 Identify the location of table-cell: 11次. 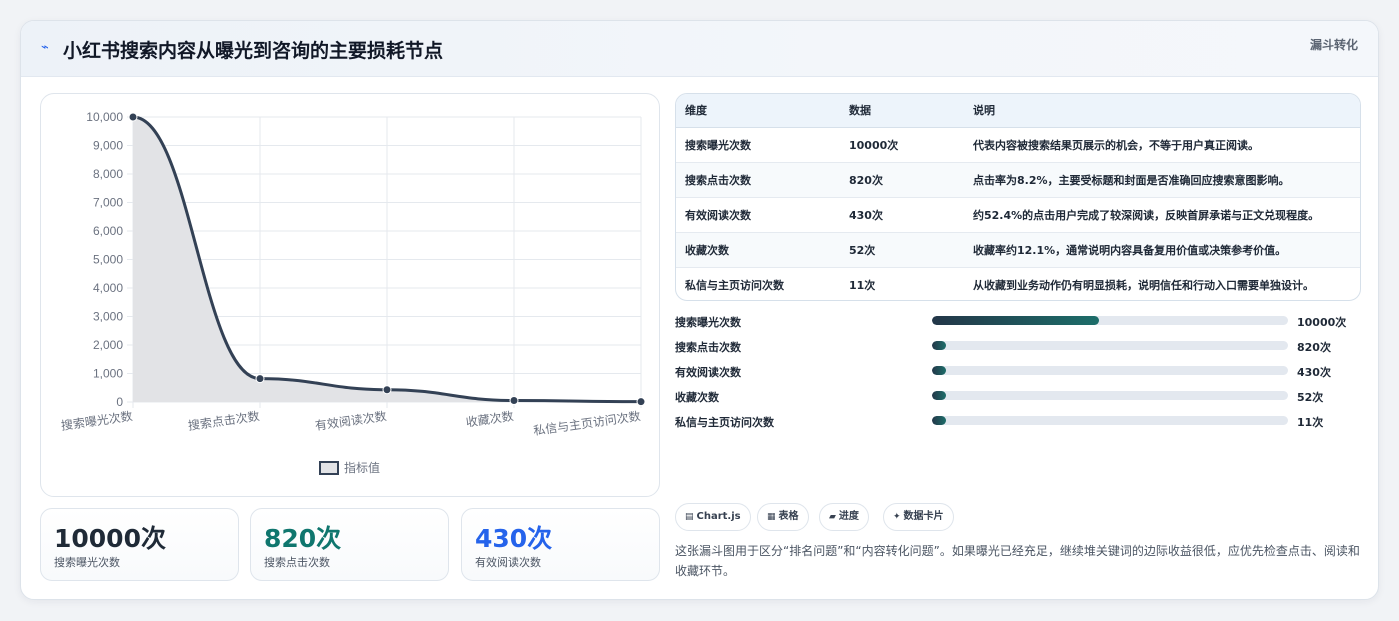
(862, 285).